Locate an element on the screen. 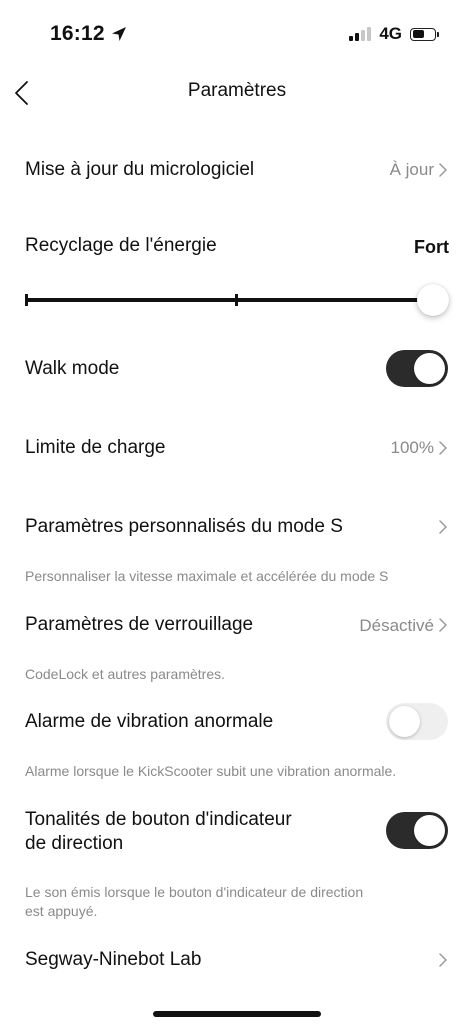 This screenshot has width=474, height=1027. lock-settings-description: CodeLock et autres paramètres. is located at coordinates (125, 674).